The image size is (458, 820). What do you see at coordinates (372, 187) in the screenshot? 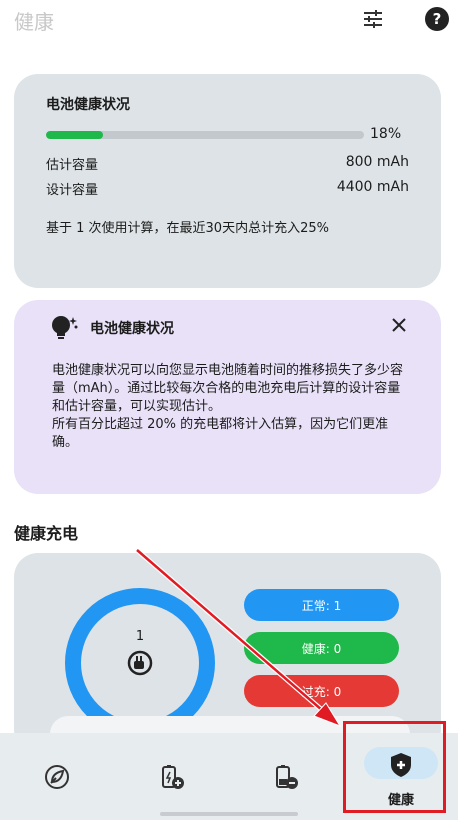
I see `design-capacity-value: 4400 mAh` at bounding box center [372, 187].